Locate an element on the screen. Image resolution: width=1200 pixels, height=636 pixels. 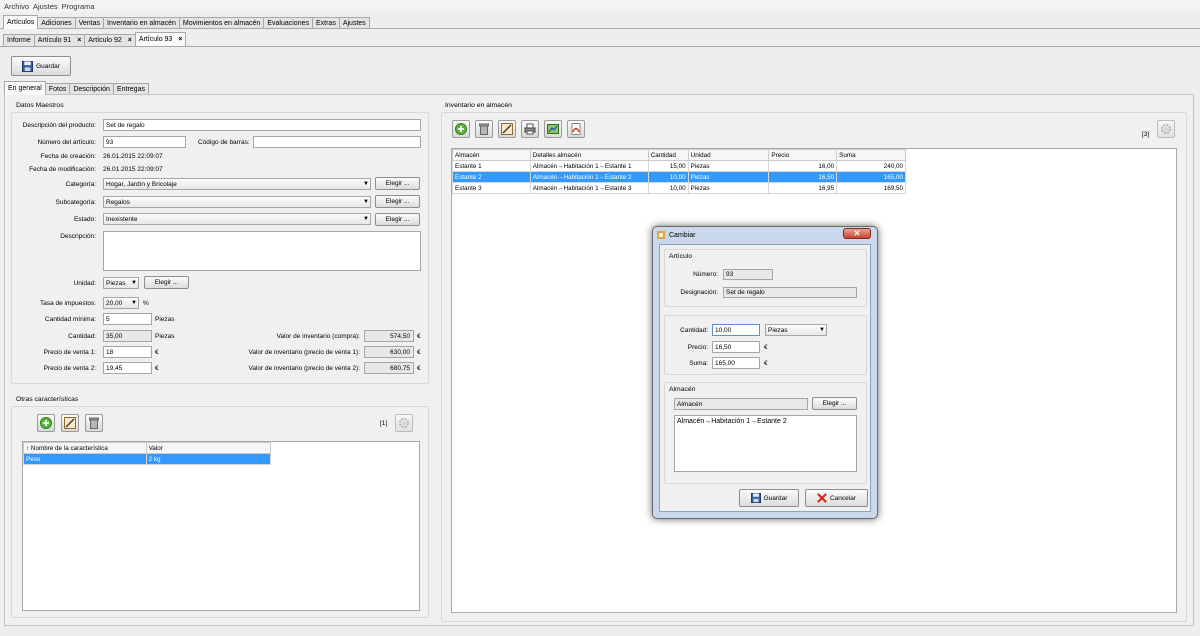
save-button: Guardar is located at coordinates (41, 66).